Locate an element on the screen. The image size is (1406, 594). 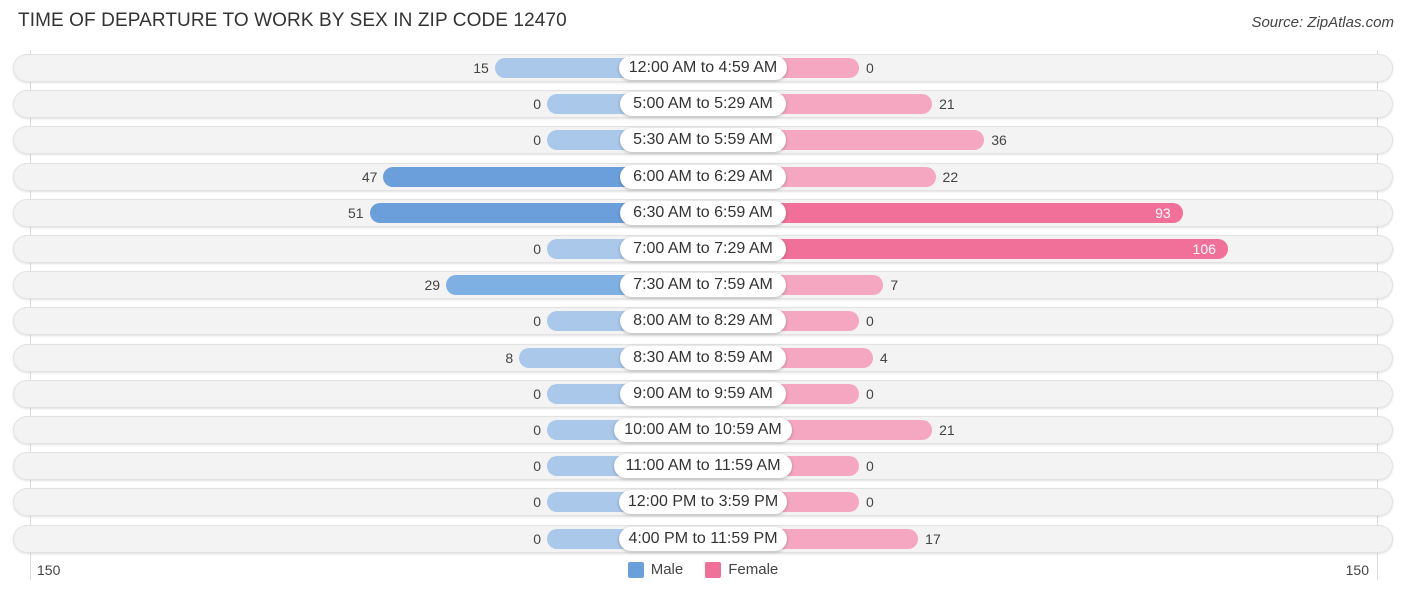
category-label: 10:00 AM to 10:59 AM is located at coordinates (703, 430).